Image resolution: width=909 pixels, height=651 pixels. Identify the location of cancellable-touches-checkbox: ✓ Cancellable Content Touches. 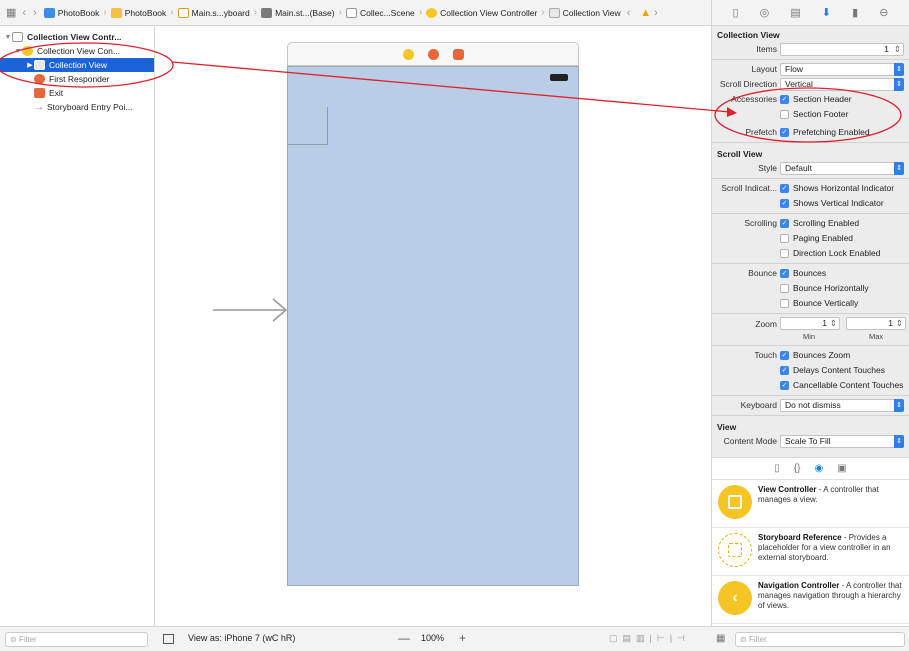
(841, 385).